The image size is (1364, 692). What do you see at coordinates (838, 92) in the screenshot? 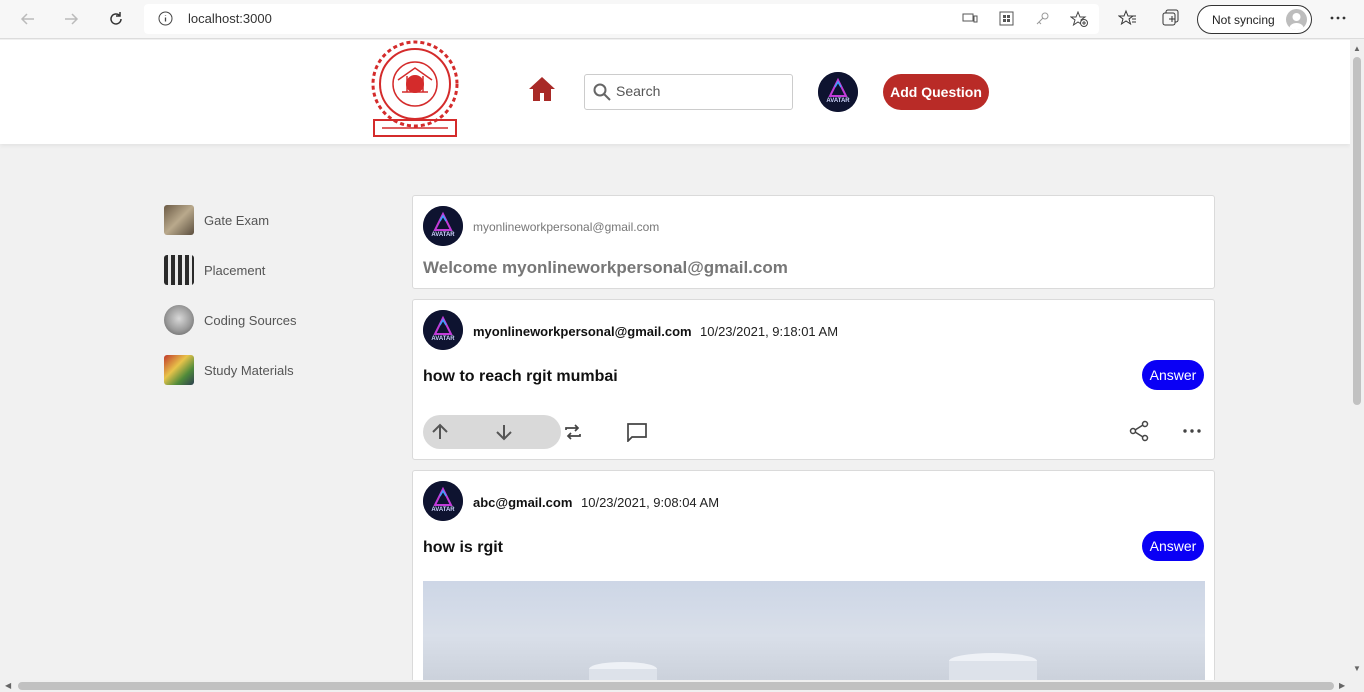
I see `user-avatar: AVATAR` at bounding box center [838, 92].